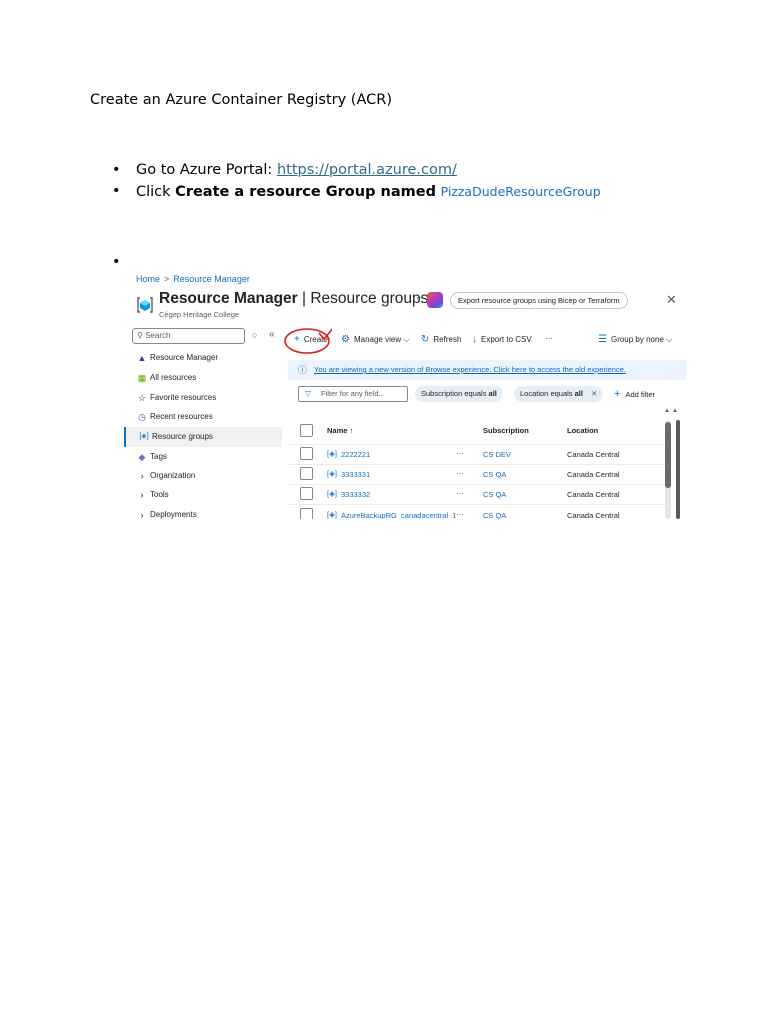  What do you see at coordinates (305, 192) in the screenshot?
I see `bullet-2-bold: Create a resource Group named` at bounding box center [305, 192].